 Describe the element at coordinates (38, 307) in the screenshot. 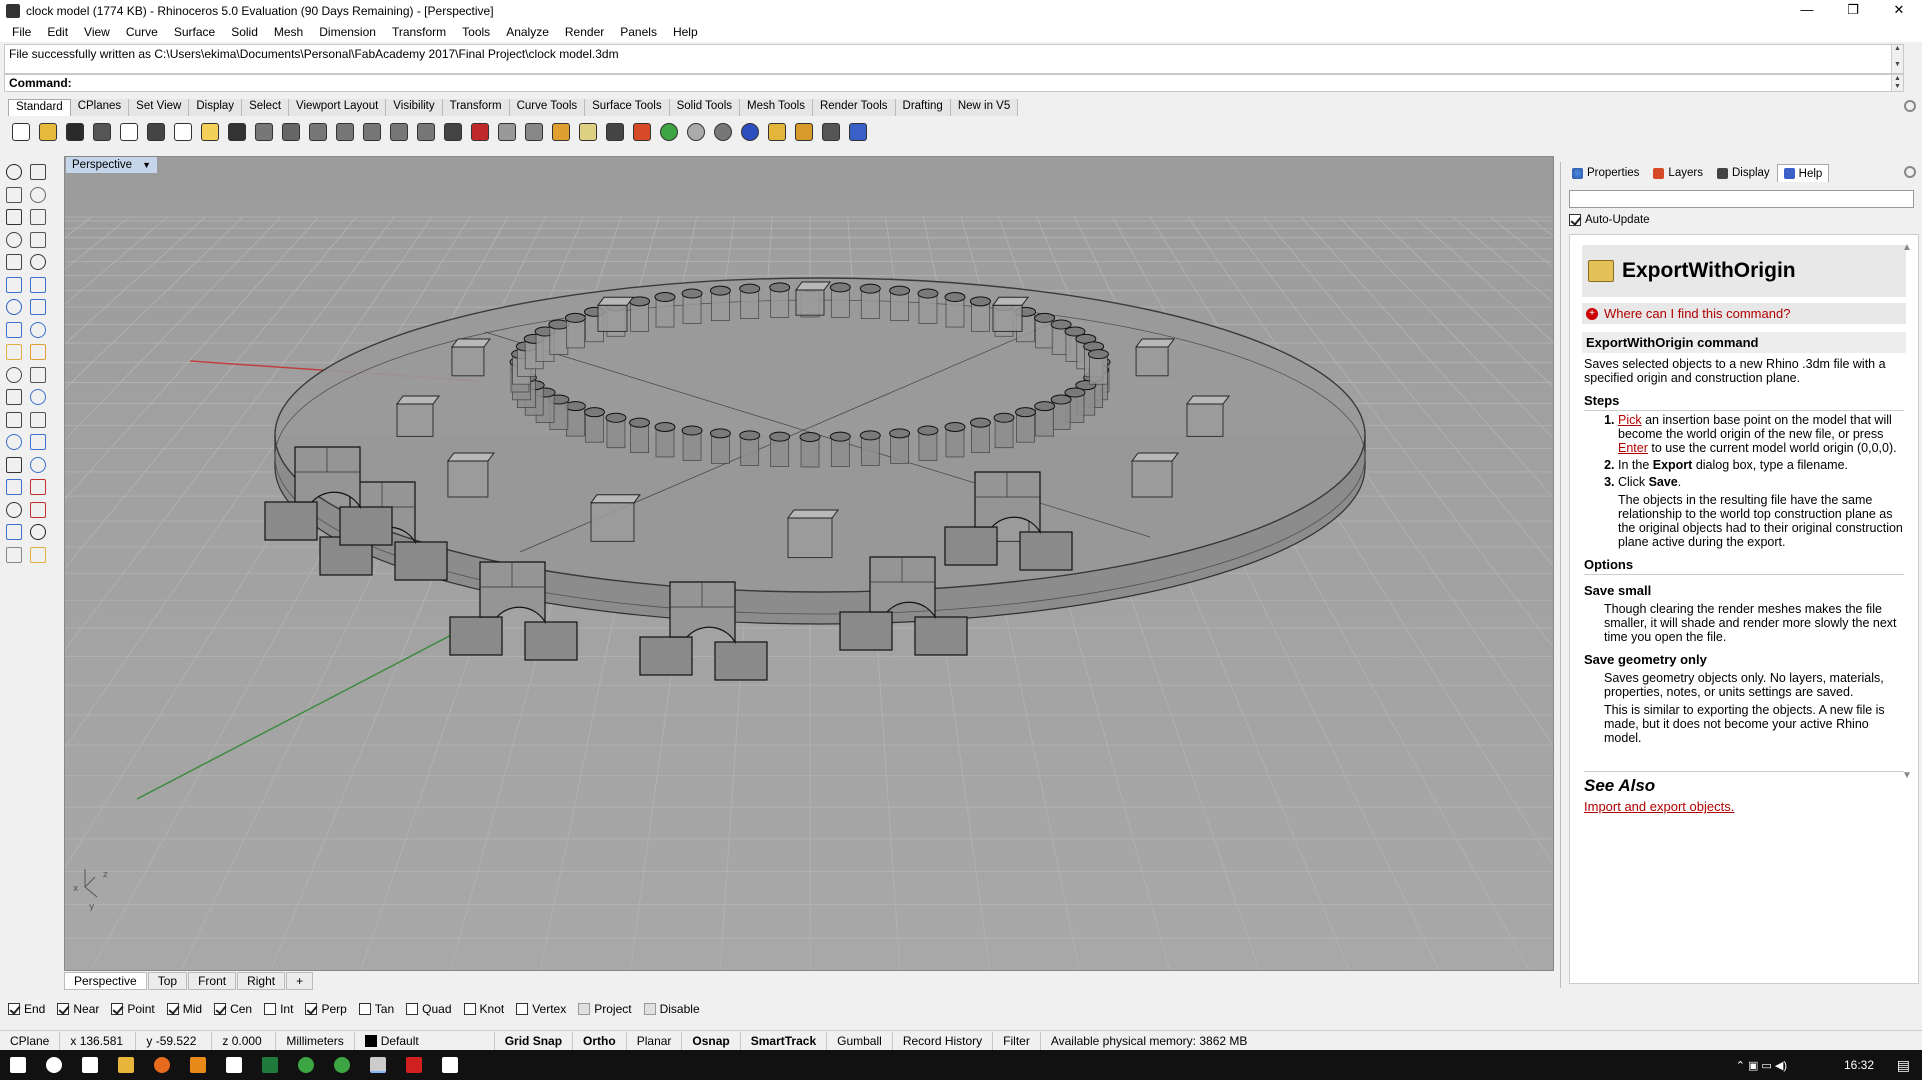

I see `sphere-tool` at that location.